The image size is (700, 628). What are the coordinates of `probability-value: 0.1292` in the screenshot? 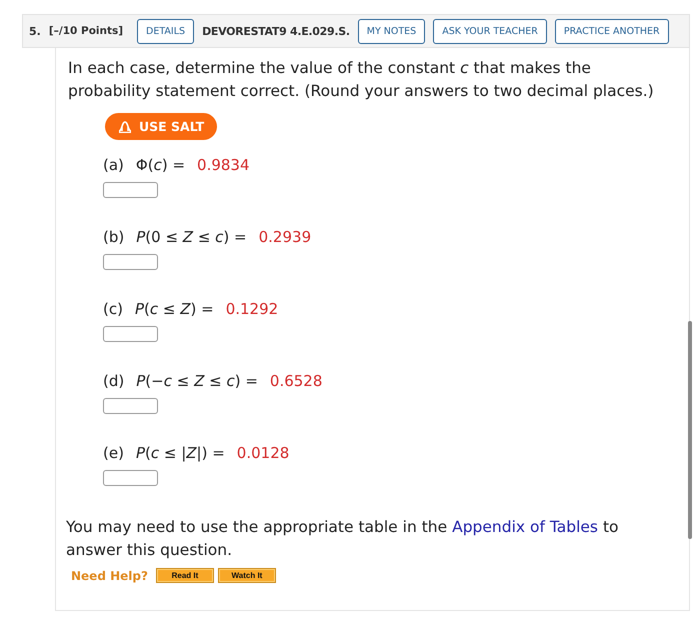 It's located at (252, 309).